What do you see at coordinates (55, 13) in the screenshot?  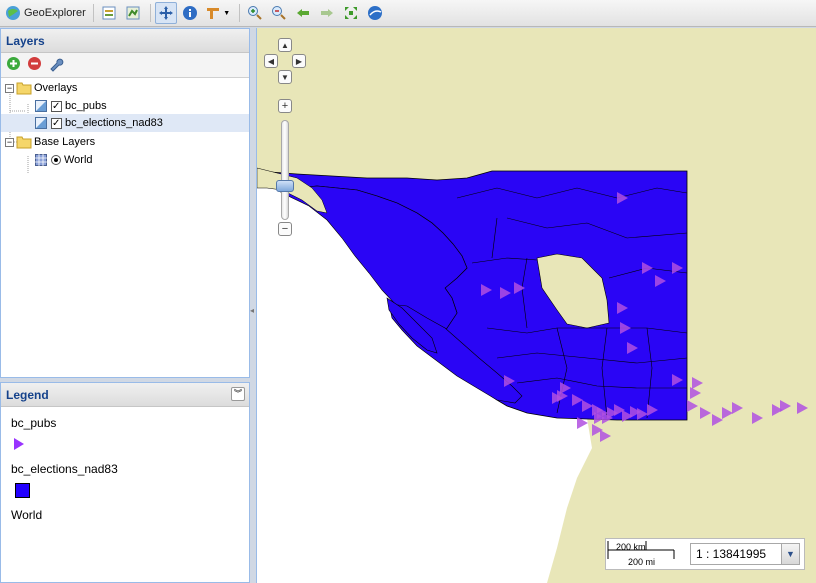 I see `app-name: GeoExplorer` at bounding box center [55, 13].